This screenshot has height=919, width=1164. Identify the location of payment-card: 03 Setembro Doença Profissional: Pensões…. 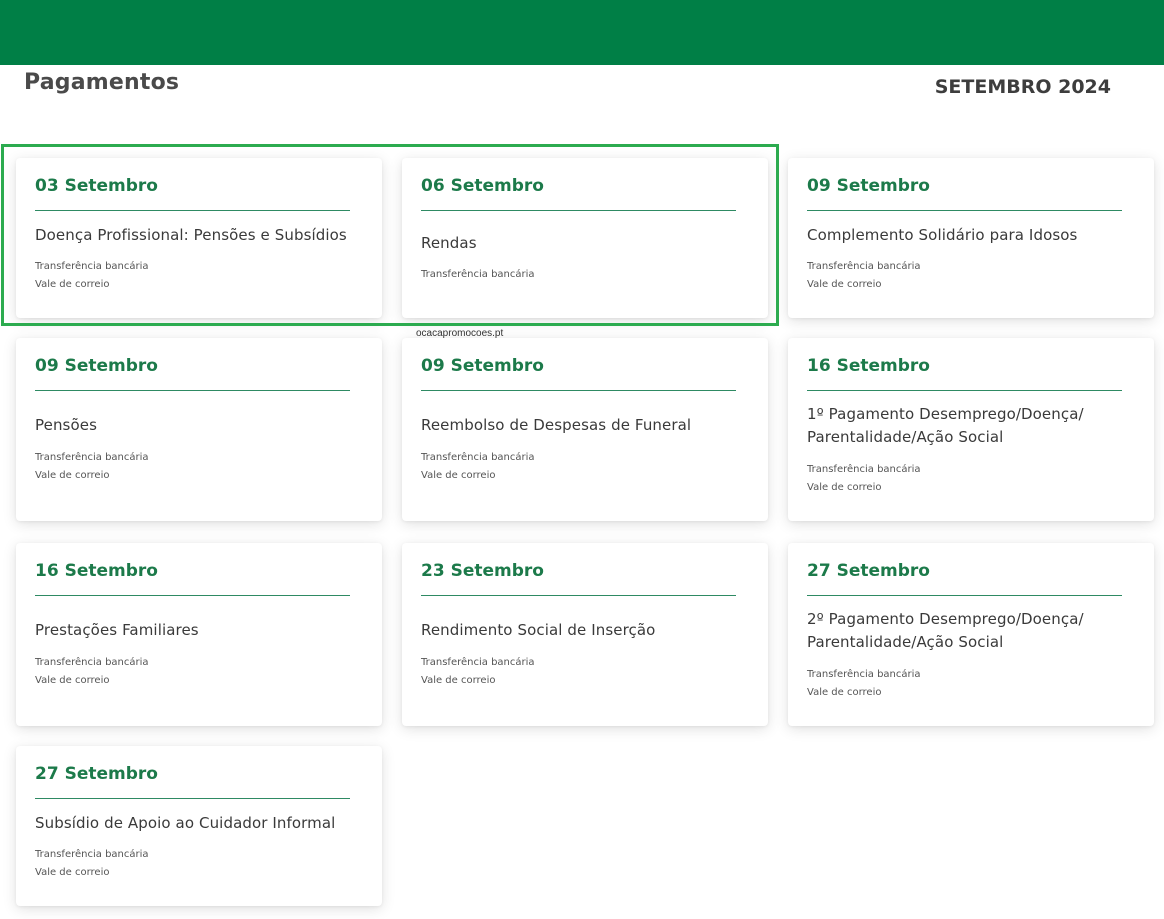
(199, 238).